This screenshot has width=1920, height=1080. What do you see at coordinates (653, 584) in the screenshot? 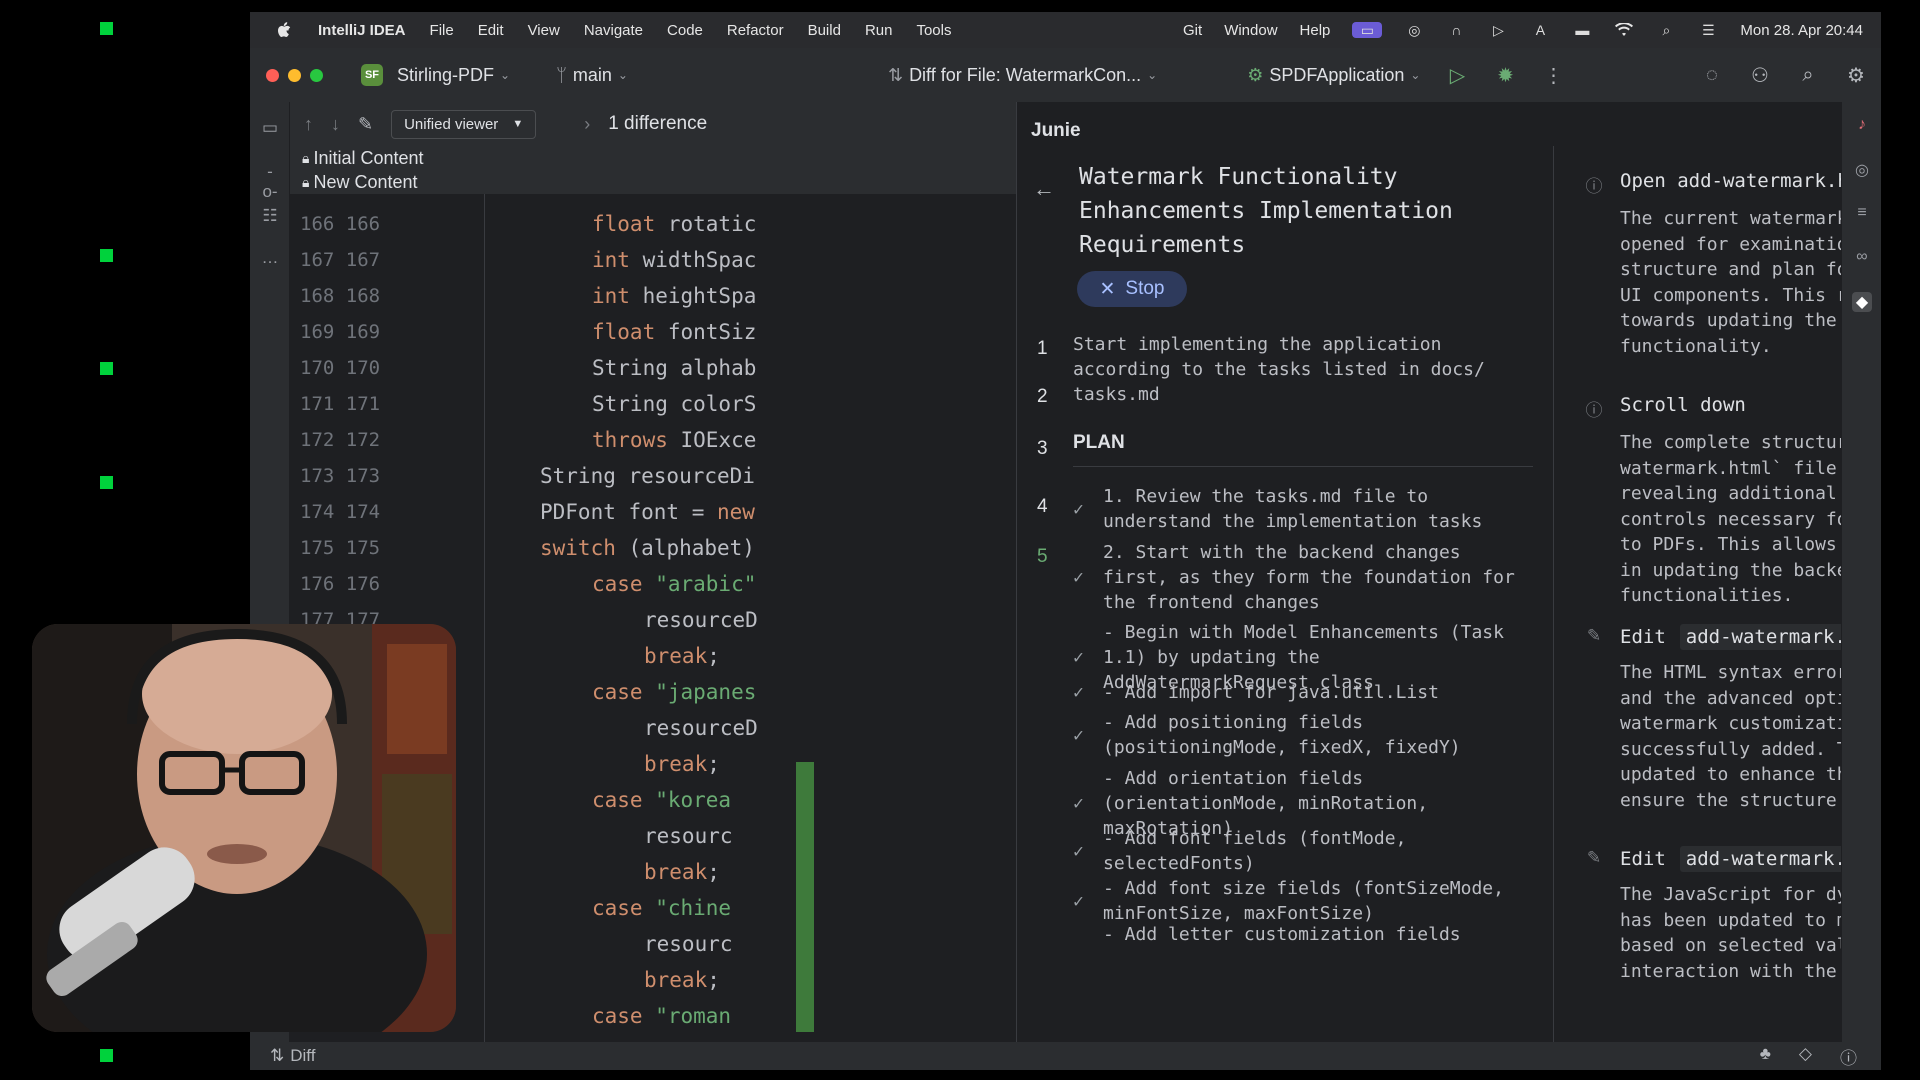
I see `code-line: 176 176 case "arabic"` at bounding box center [653, 584].